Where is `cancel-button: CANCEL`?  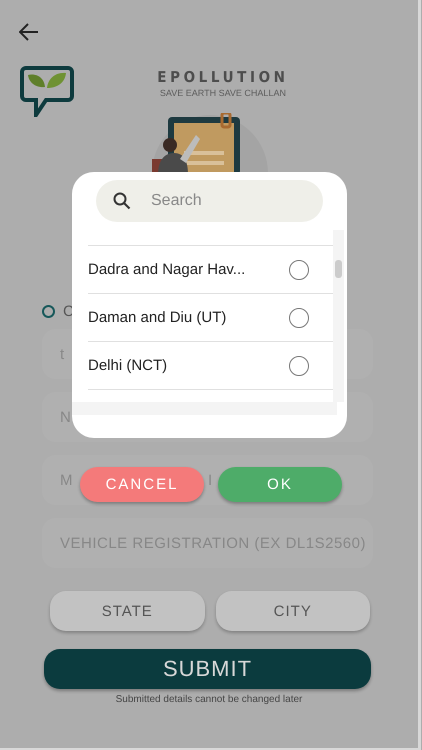 cancel-button: CANCEL is located at coordinates (142, 484).